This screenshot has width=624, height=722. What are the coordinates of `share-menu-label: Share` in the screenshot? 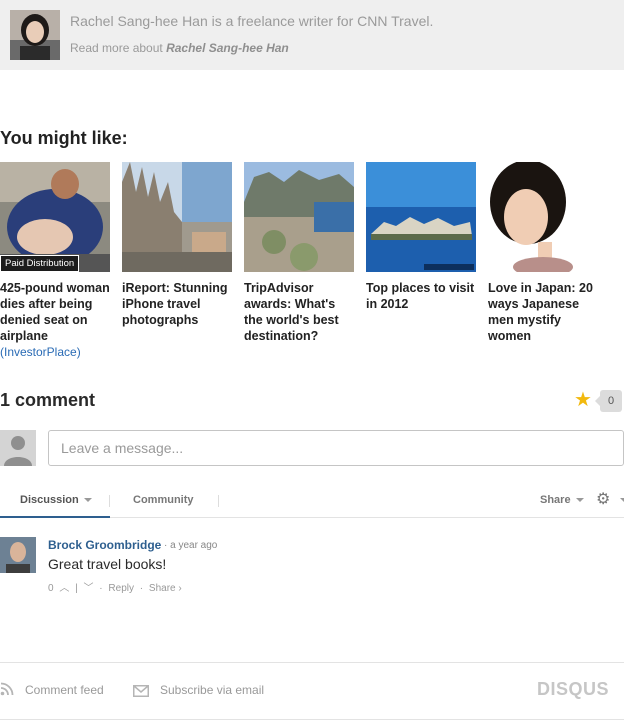 It's located at (555, 500).